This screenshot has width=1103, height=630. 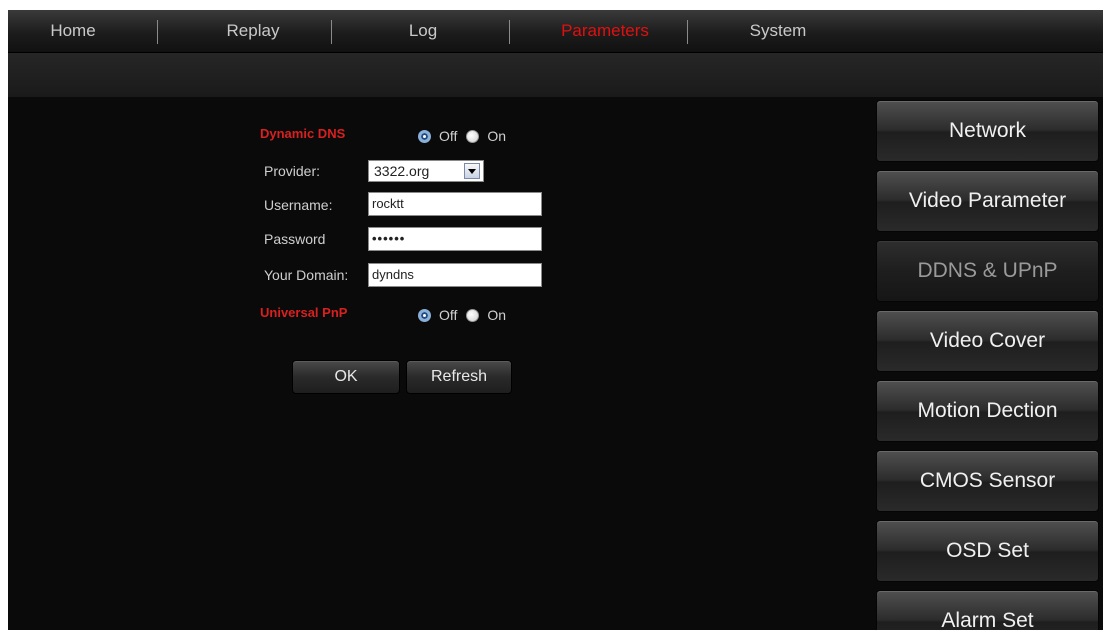 What do you see at coordinates (455, 204) in the screenshot?
I see `username-input: rocktt` at bounding box center [455, 204].